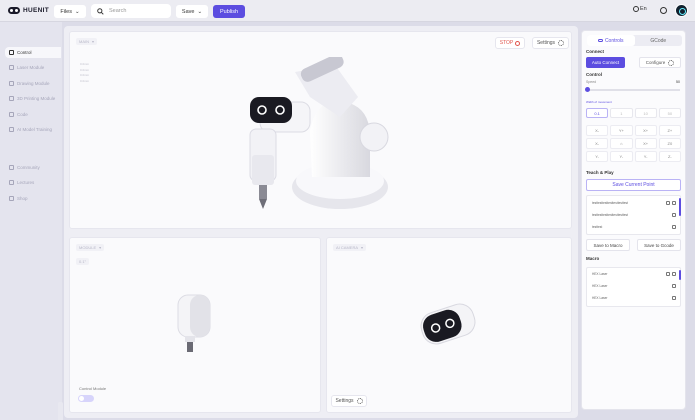  What do you see at coordinates (70, 11) in the screenshot?
I see `files-menu-button: Files ⌄` at bounding box center [70, 11].